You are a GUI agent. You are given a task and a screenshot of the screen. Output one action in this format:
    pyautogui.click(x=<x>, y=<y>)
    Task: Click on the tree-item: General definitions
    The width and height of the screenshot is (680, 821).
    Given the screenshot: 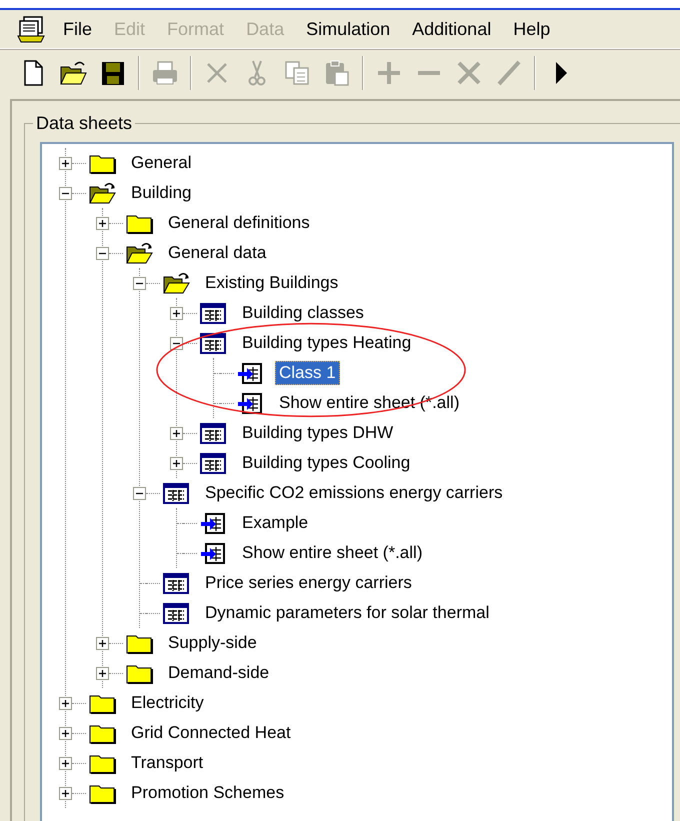 What is the action you would take?
    pyautogui.click(x=239, y=223)
    